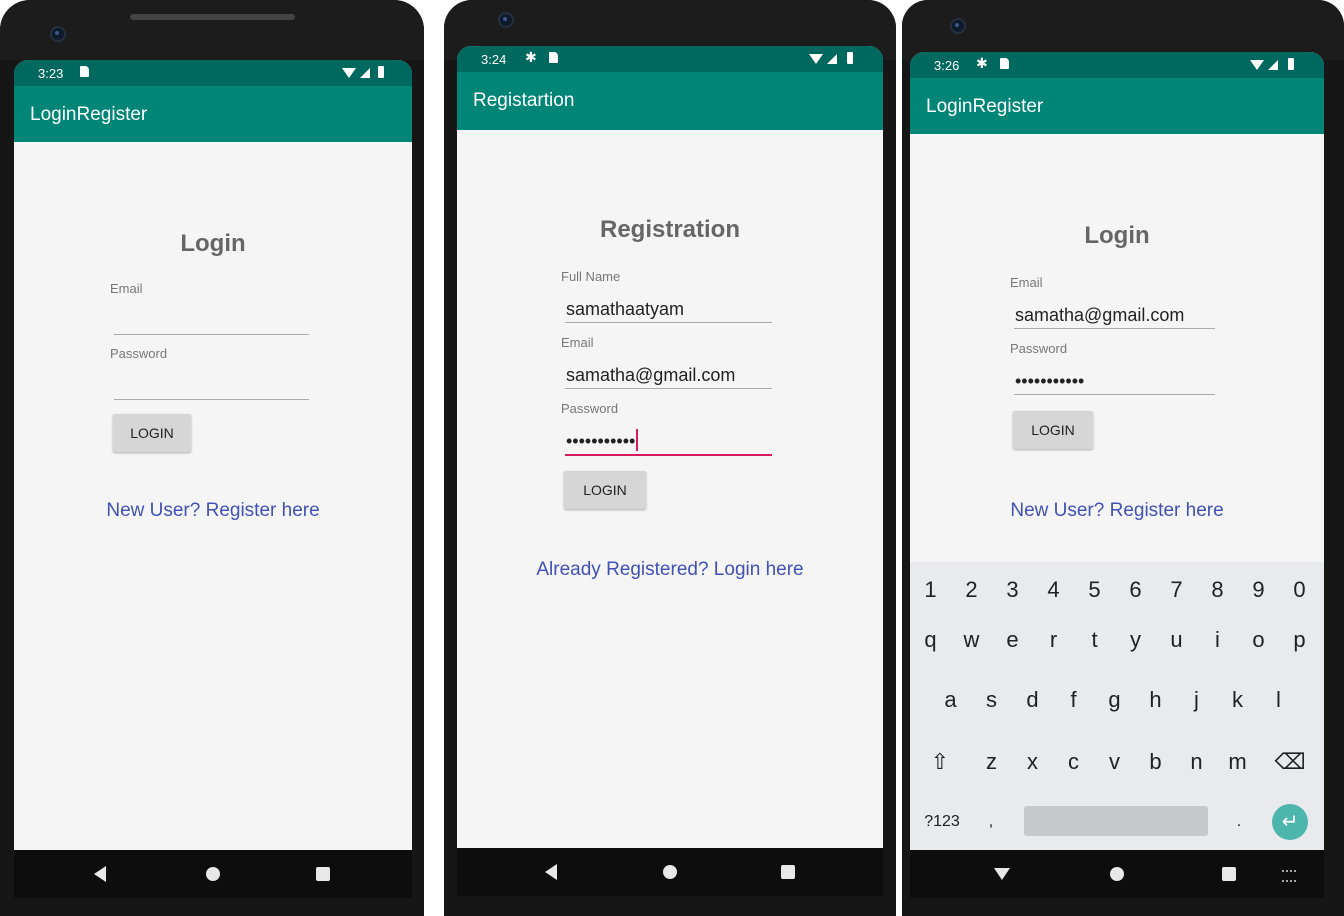 This screenshot has height=916, width=1344. What do you see at coordinates (1237, 762) in the screenshot?
I see `key-m: m` at bounding box center [1237, 762].